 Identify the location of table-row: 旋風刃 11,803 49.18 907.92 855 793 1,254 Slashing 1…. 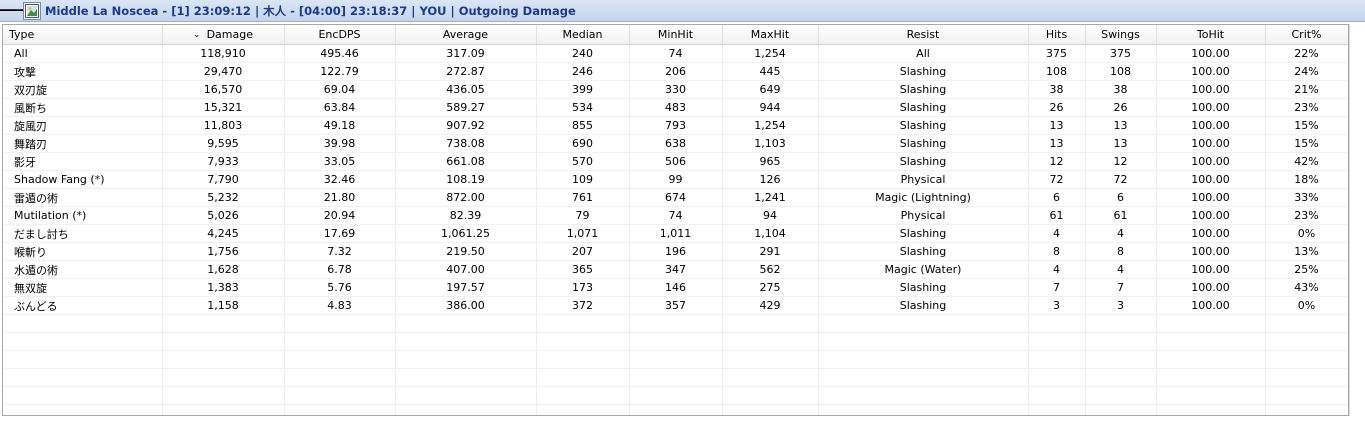
(675, 125).